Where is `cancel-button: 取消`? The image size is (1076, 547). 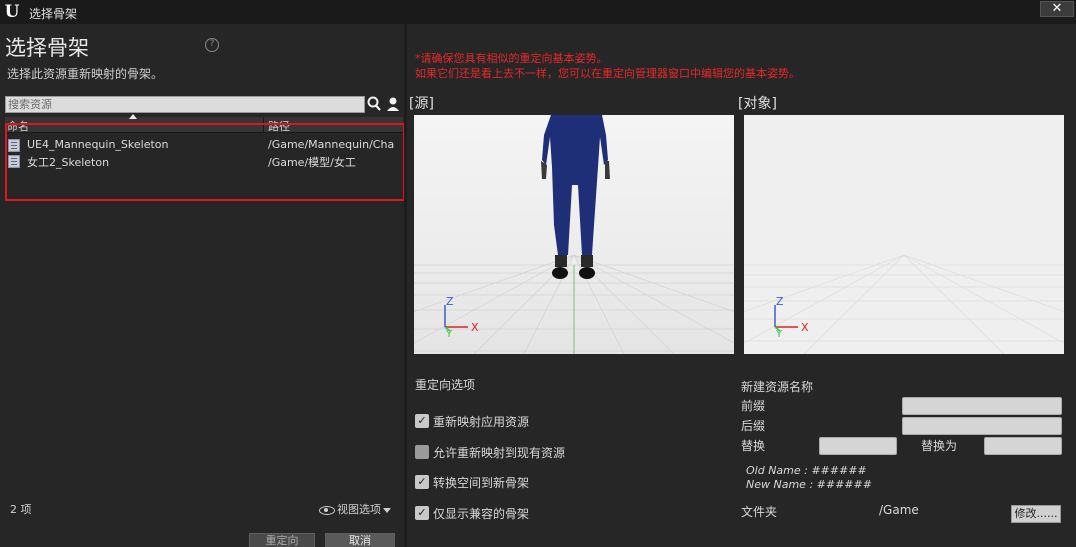 cancel-button: 取消 is located at coordinates (360, 540).